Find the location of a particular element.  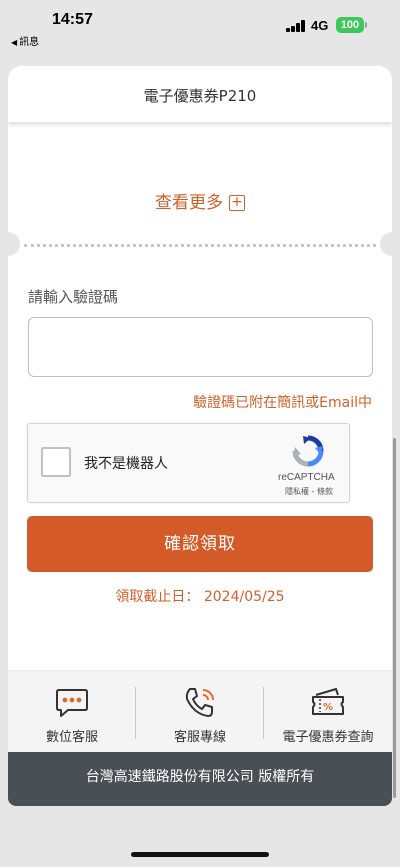

coupon-query-label: 電子優惠券查詢 is located at coordinates (328, 737).